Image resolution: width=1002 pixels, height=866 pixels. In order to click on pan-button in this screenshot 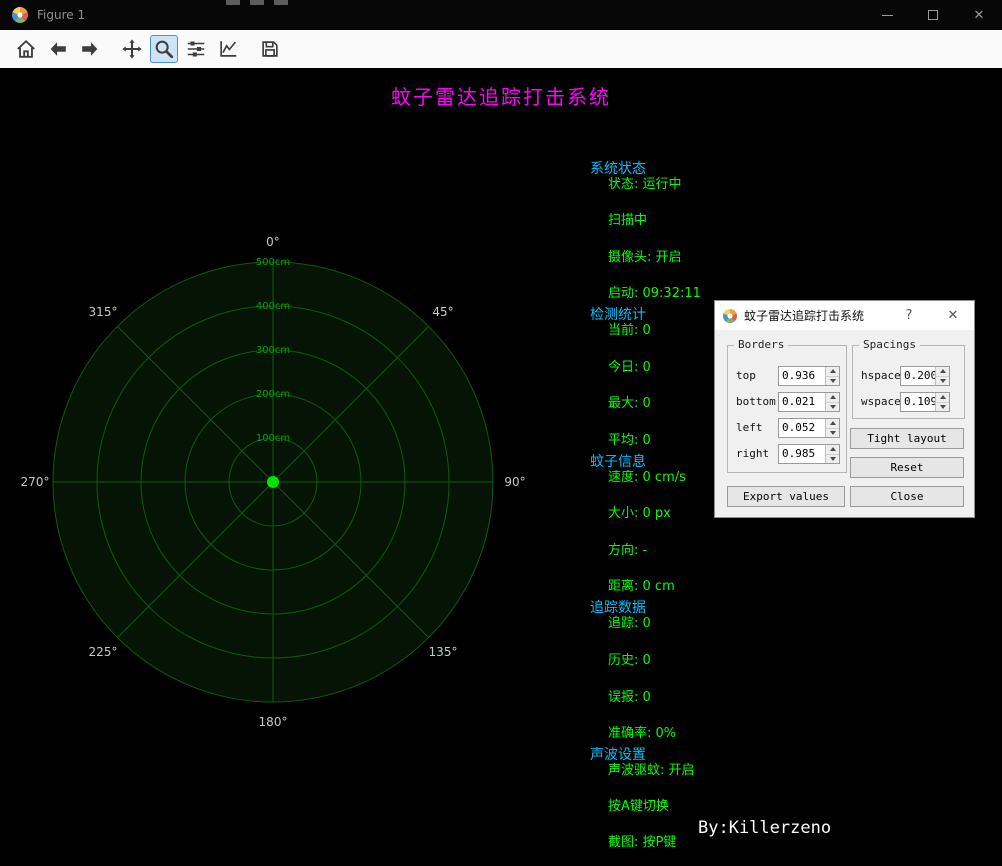, I will do `click(132, 49)`.